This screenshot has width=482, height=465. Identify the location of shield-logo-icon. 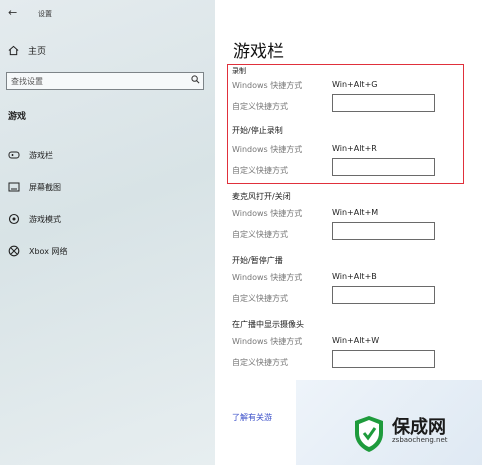
(369, 434).